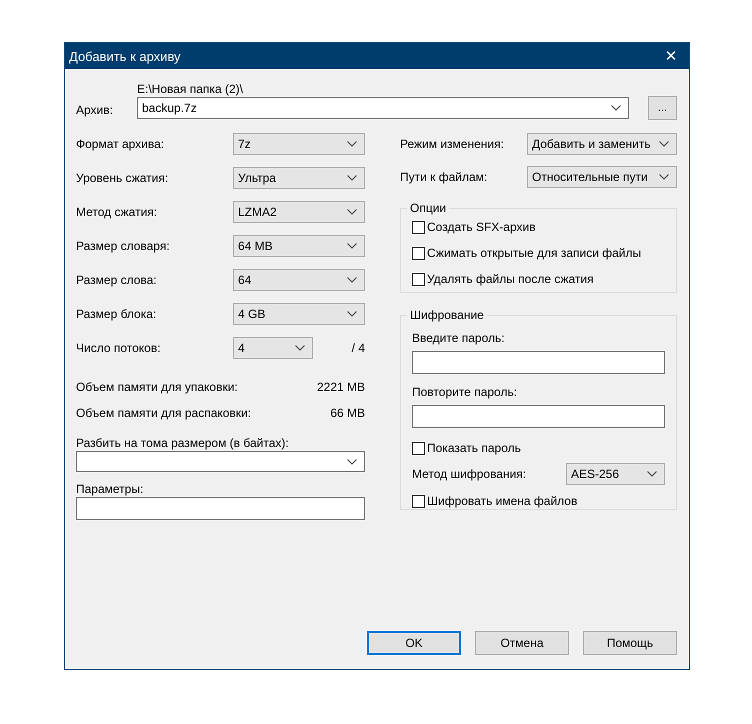 The width and height of the screenshot is (752, 724). What do you see at coordinates (444, 177) in the screenshot?
I see `mode-label: Пути к файлам:` at bounding box center [444, 177].